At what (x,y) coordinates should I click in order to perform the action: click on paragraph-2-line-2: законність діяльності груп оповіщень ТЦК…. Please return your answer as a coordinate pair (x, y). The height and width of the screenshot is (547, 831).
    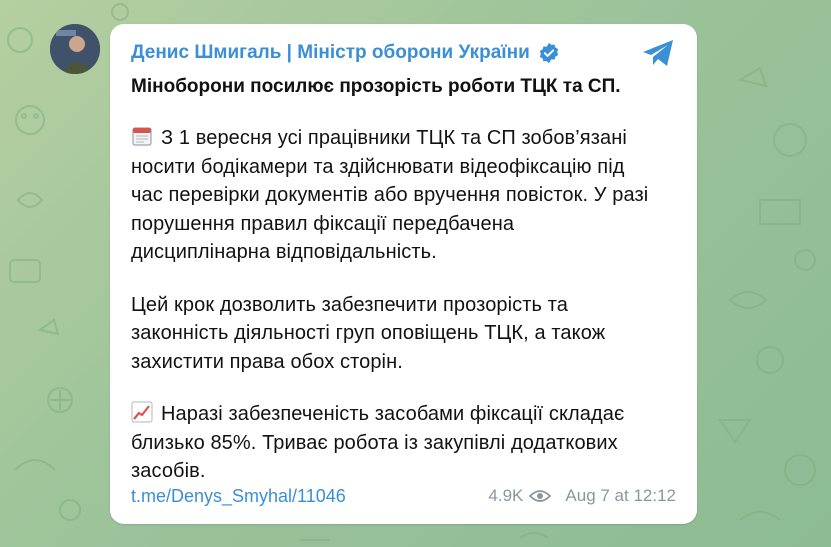
    Looking at the image, I should click on (368, 333).